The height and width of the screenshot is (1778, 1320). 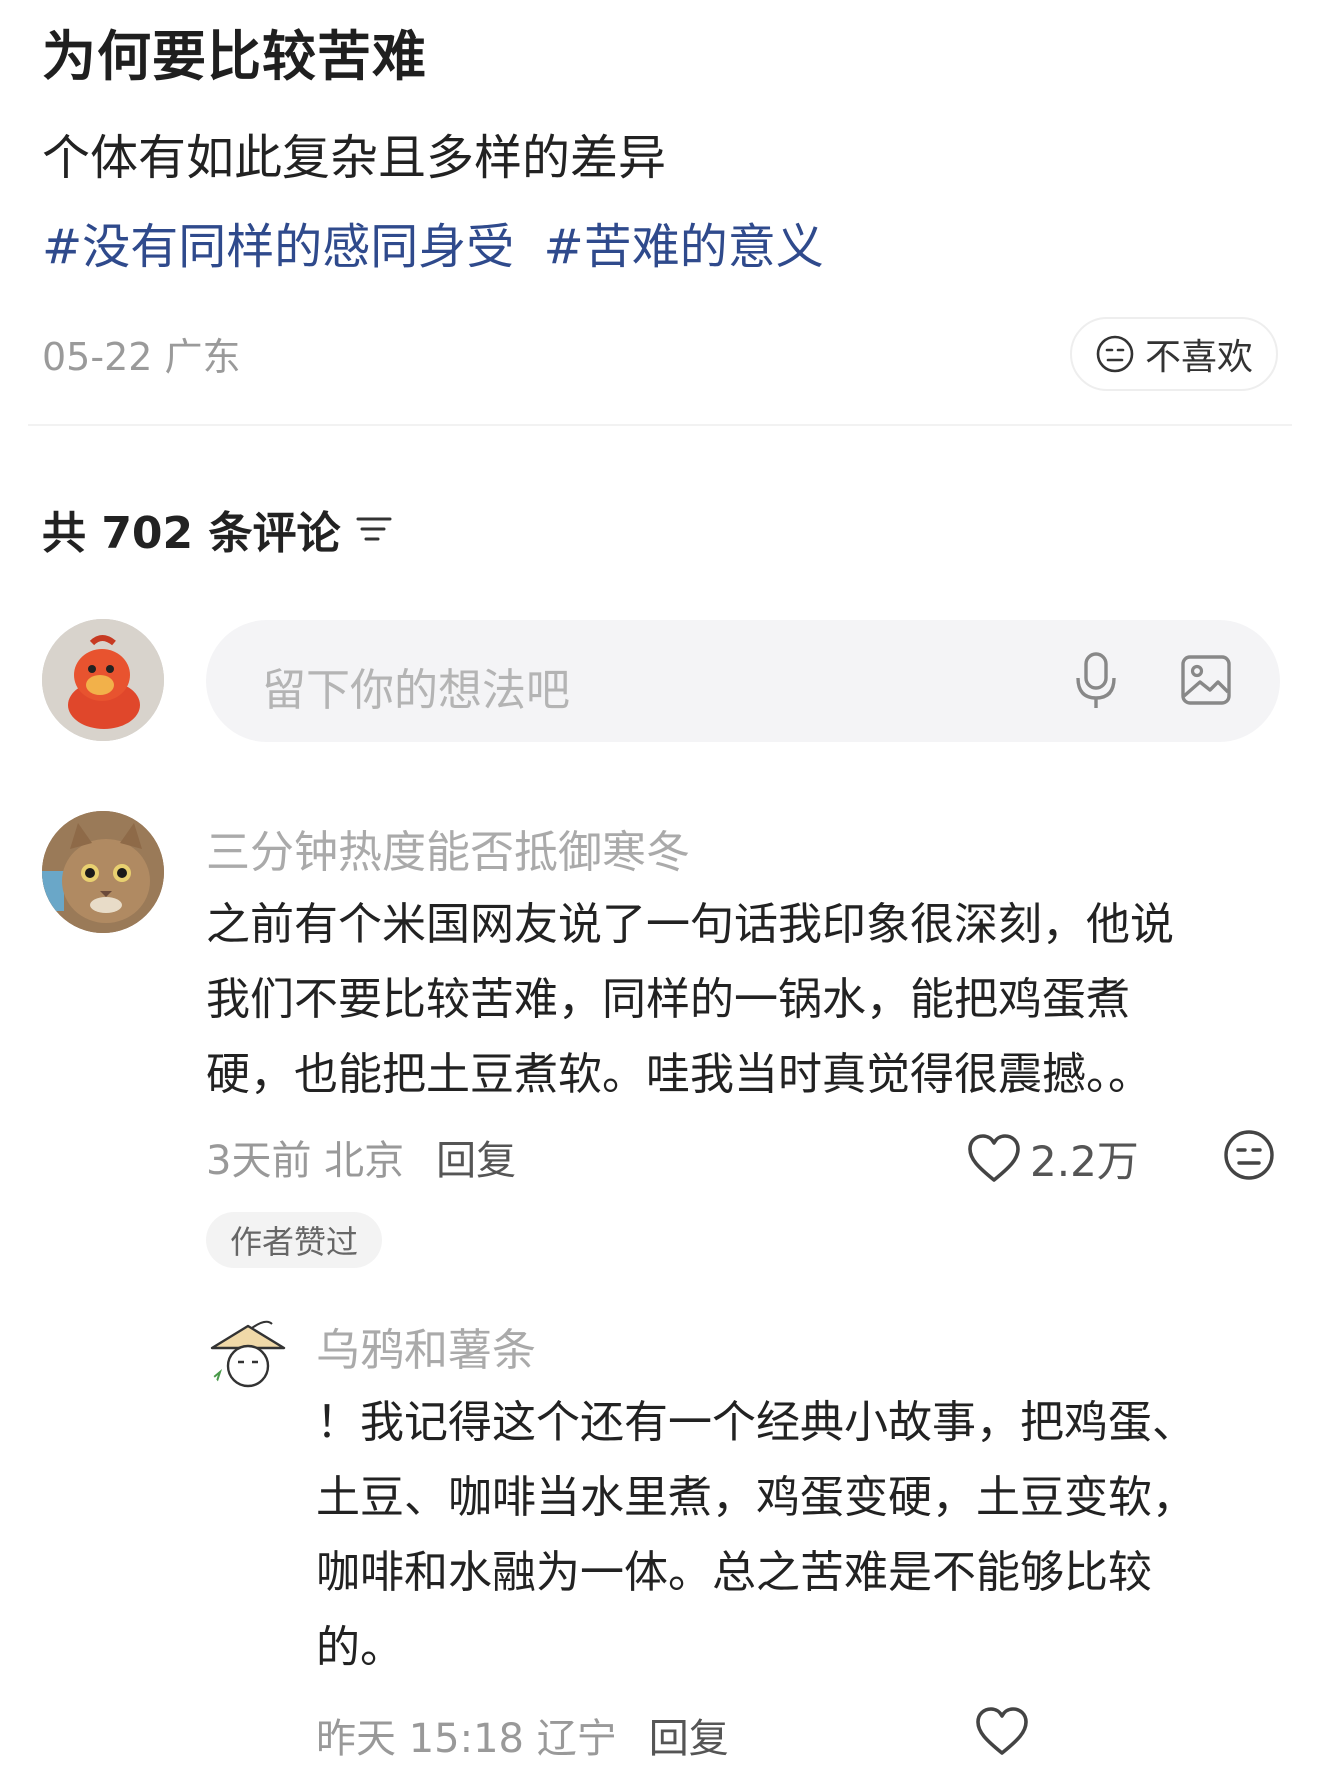 What do you see at coordinates (756, 1497) in the screenshot?
I see `comment-line: 土豆、咖啡当水里煮，鸡蛋变硬，土豆变软，` at bounding box center [756, 1497].